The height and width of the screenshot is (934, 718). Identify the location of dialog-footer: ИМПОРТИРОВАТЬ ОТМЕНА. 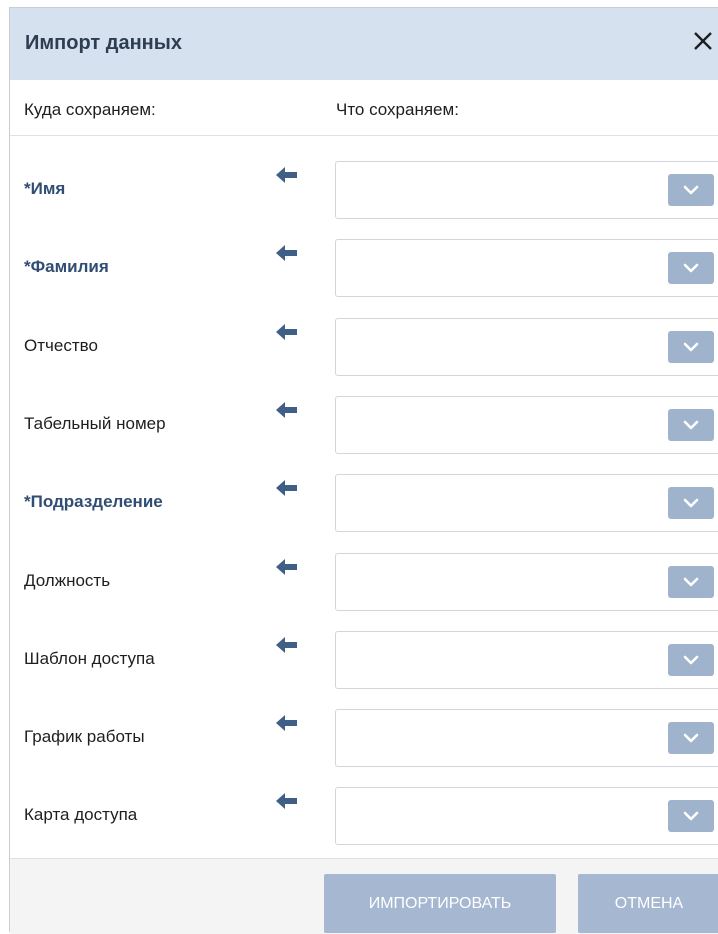
(364, 896).